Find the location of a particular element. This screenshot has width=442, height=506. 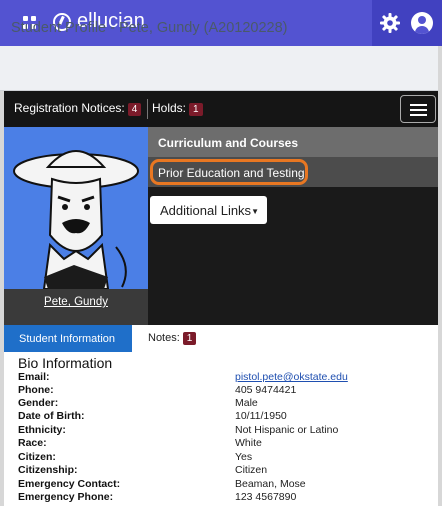

bio-label: Date of Birth: is located at coordinates (51, 416).